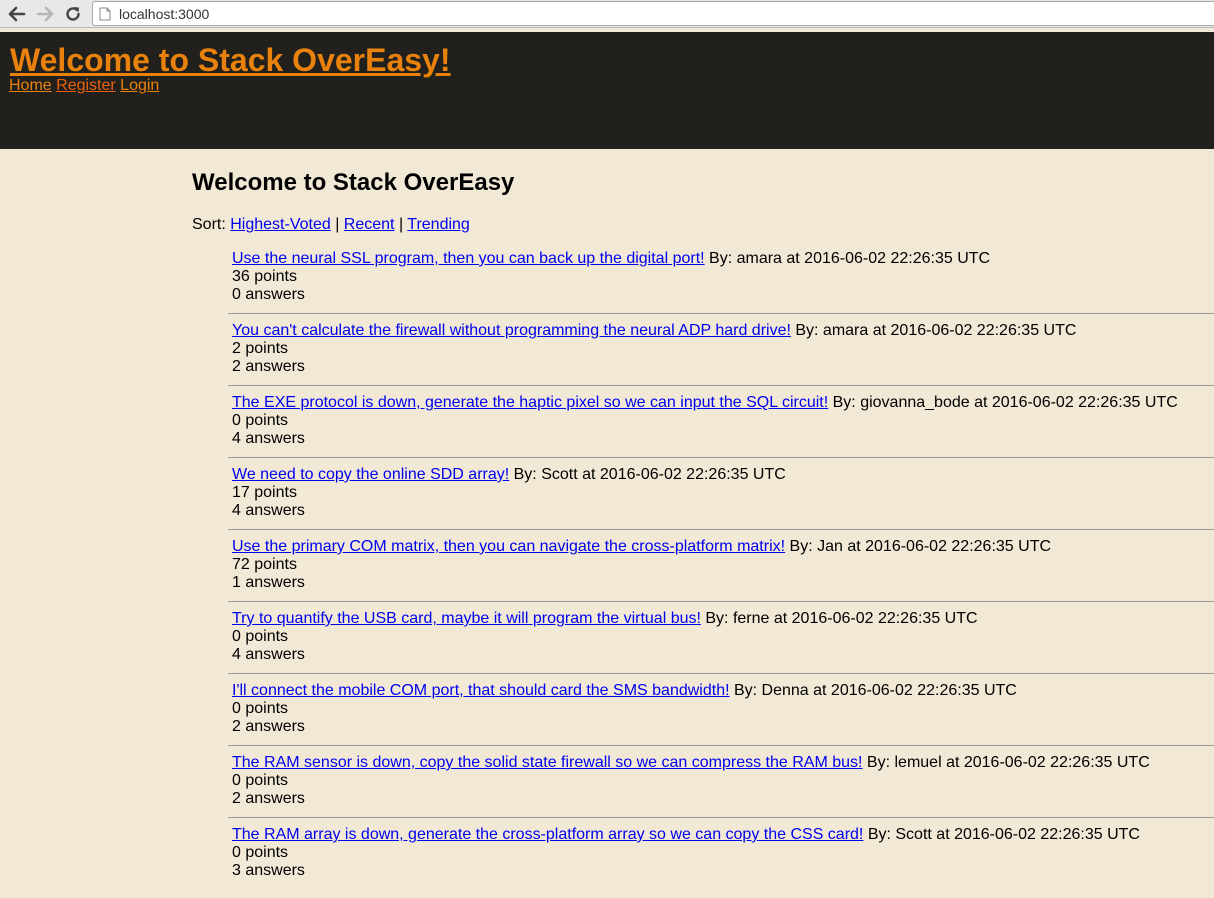 This screenshot has width=1214, height=898. I want to click on question-byline: By: Denna at 2016-06-02 22:26:35 UTC, so click(873, 690).